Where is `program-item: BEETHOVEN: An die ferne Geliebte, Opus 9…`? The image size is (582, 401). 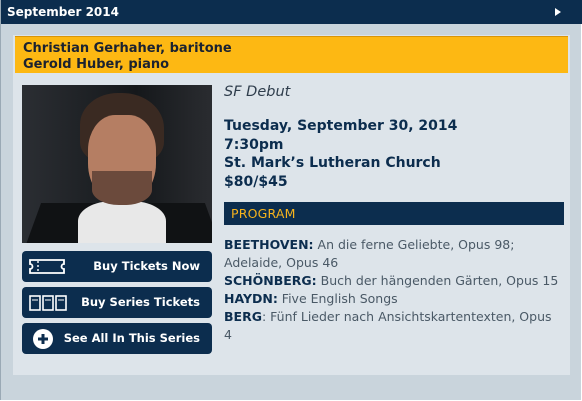 program-item: BEETHOVEN: An die ferne Geliebte, Opus 9… is located at coordinates (391, 254).